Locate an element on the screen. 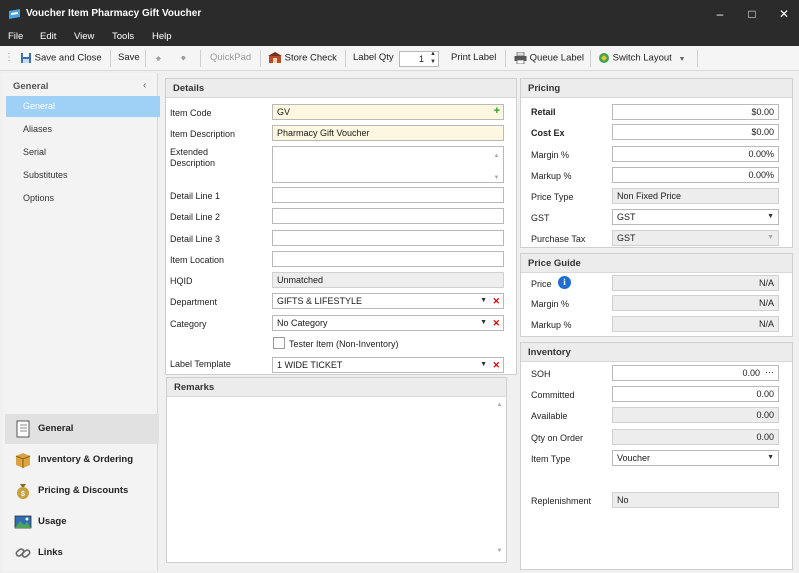  switch-layout-button: Switch Layout ▼ is located at coordinates (641, 58).